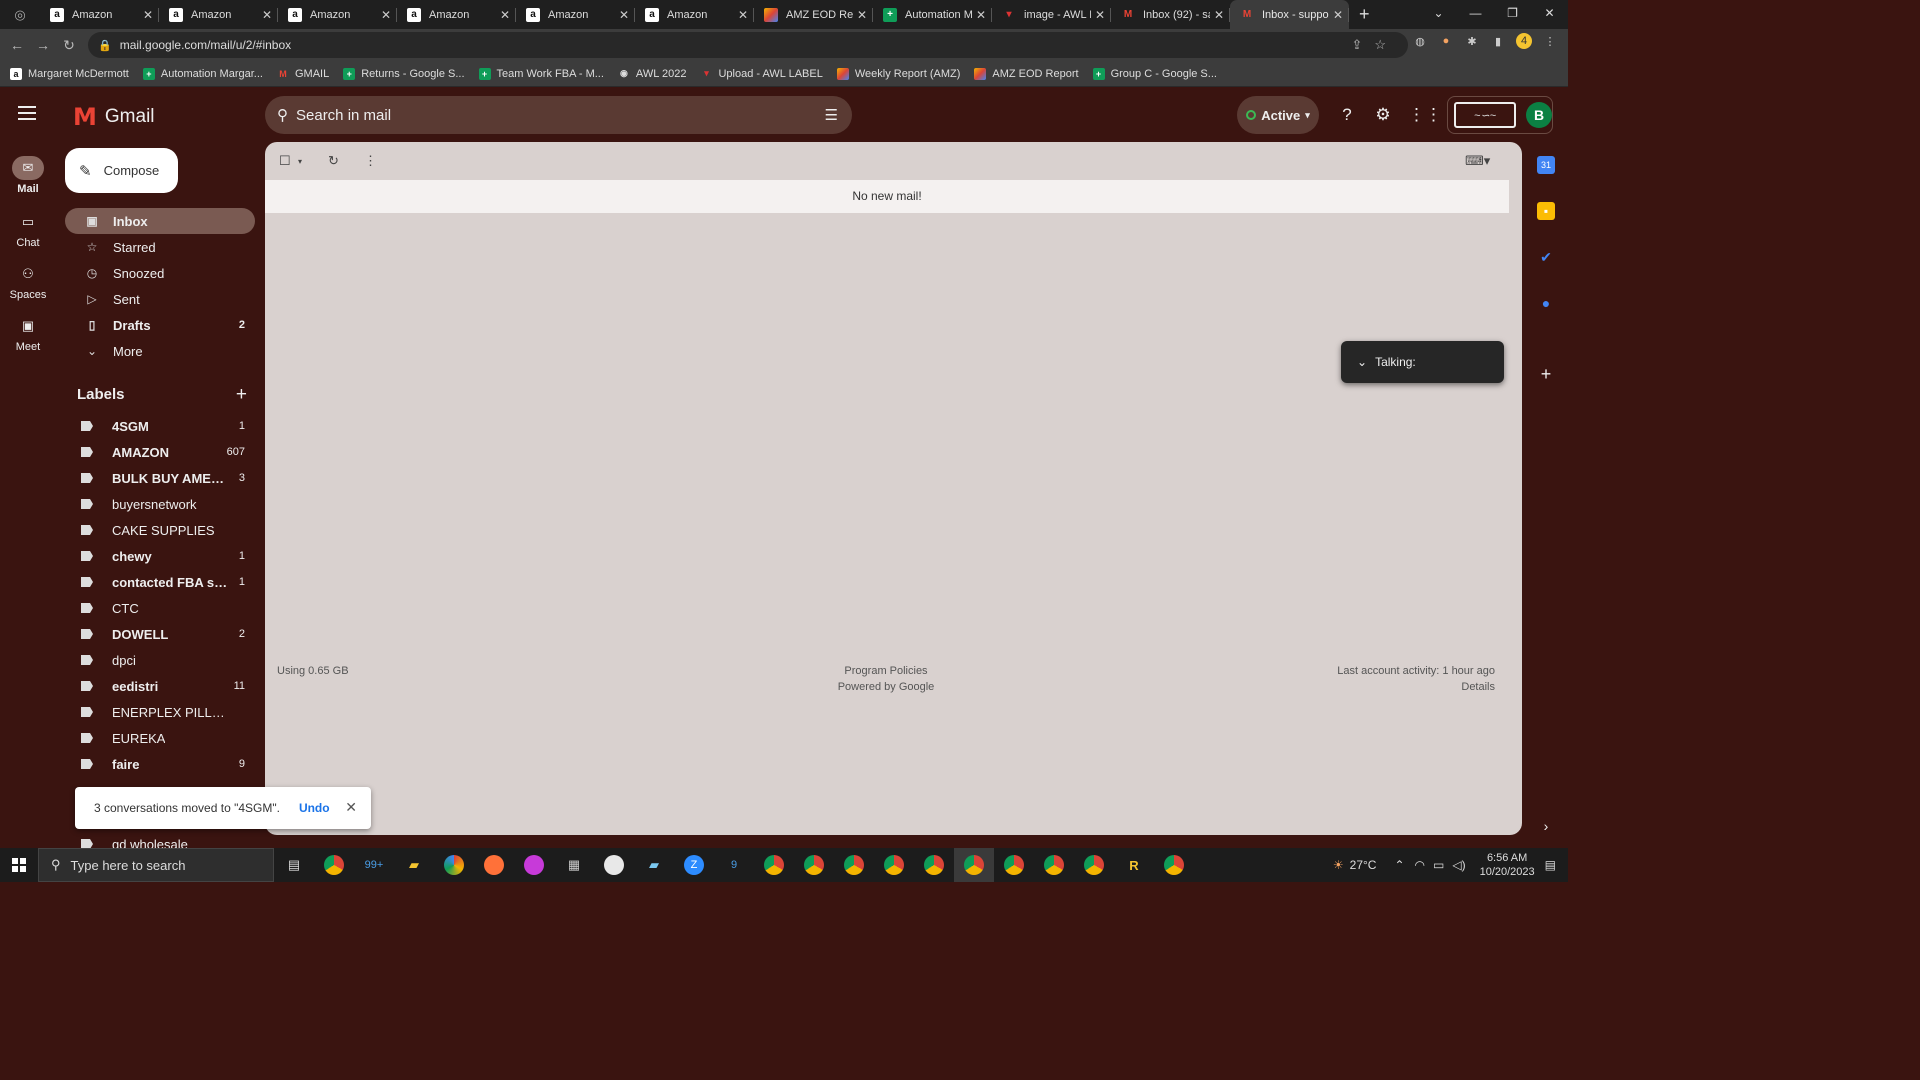 This screenshot has height=1080, width=1920. Describe the element at coordinates (300, 161) in the screenshot. I see `select-dropdown-icon: ▾` at that location.